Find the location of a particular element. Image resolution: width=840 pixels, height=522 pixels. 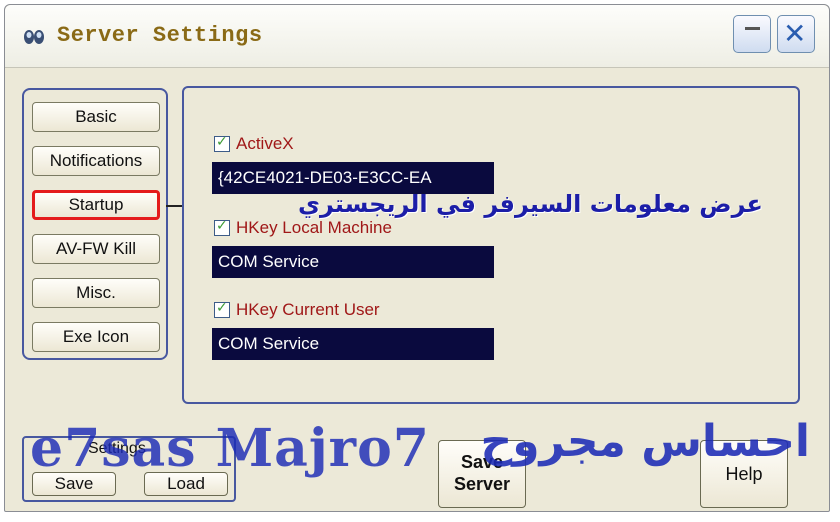

hkcu-field: COM Service is located at coordinates (353, 344).